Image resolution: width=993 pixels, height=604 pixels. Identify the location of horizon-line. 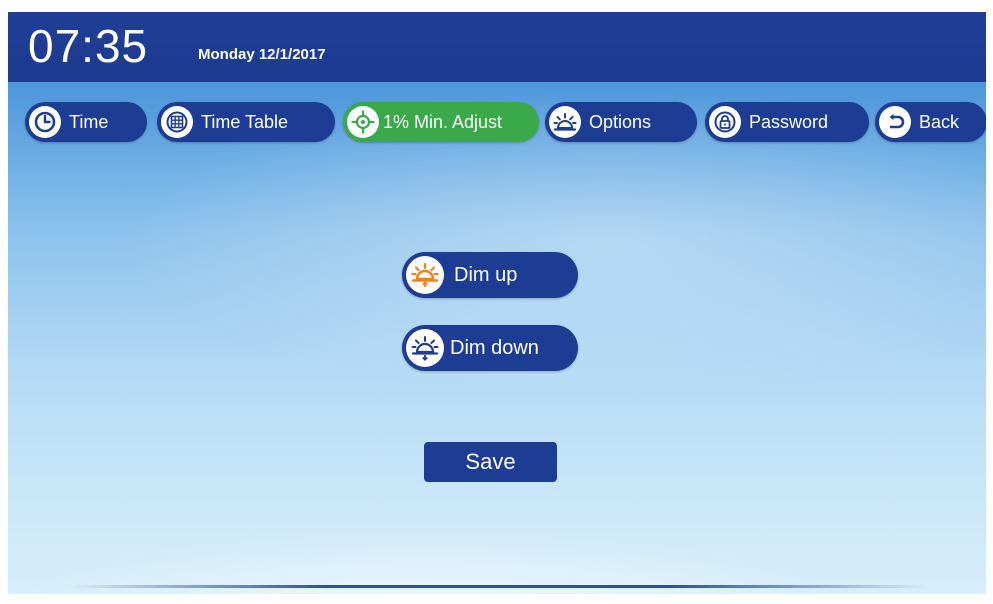
(498, 586).